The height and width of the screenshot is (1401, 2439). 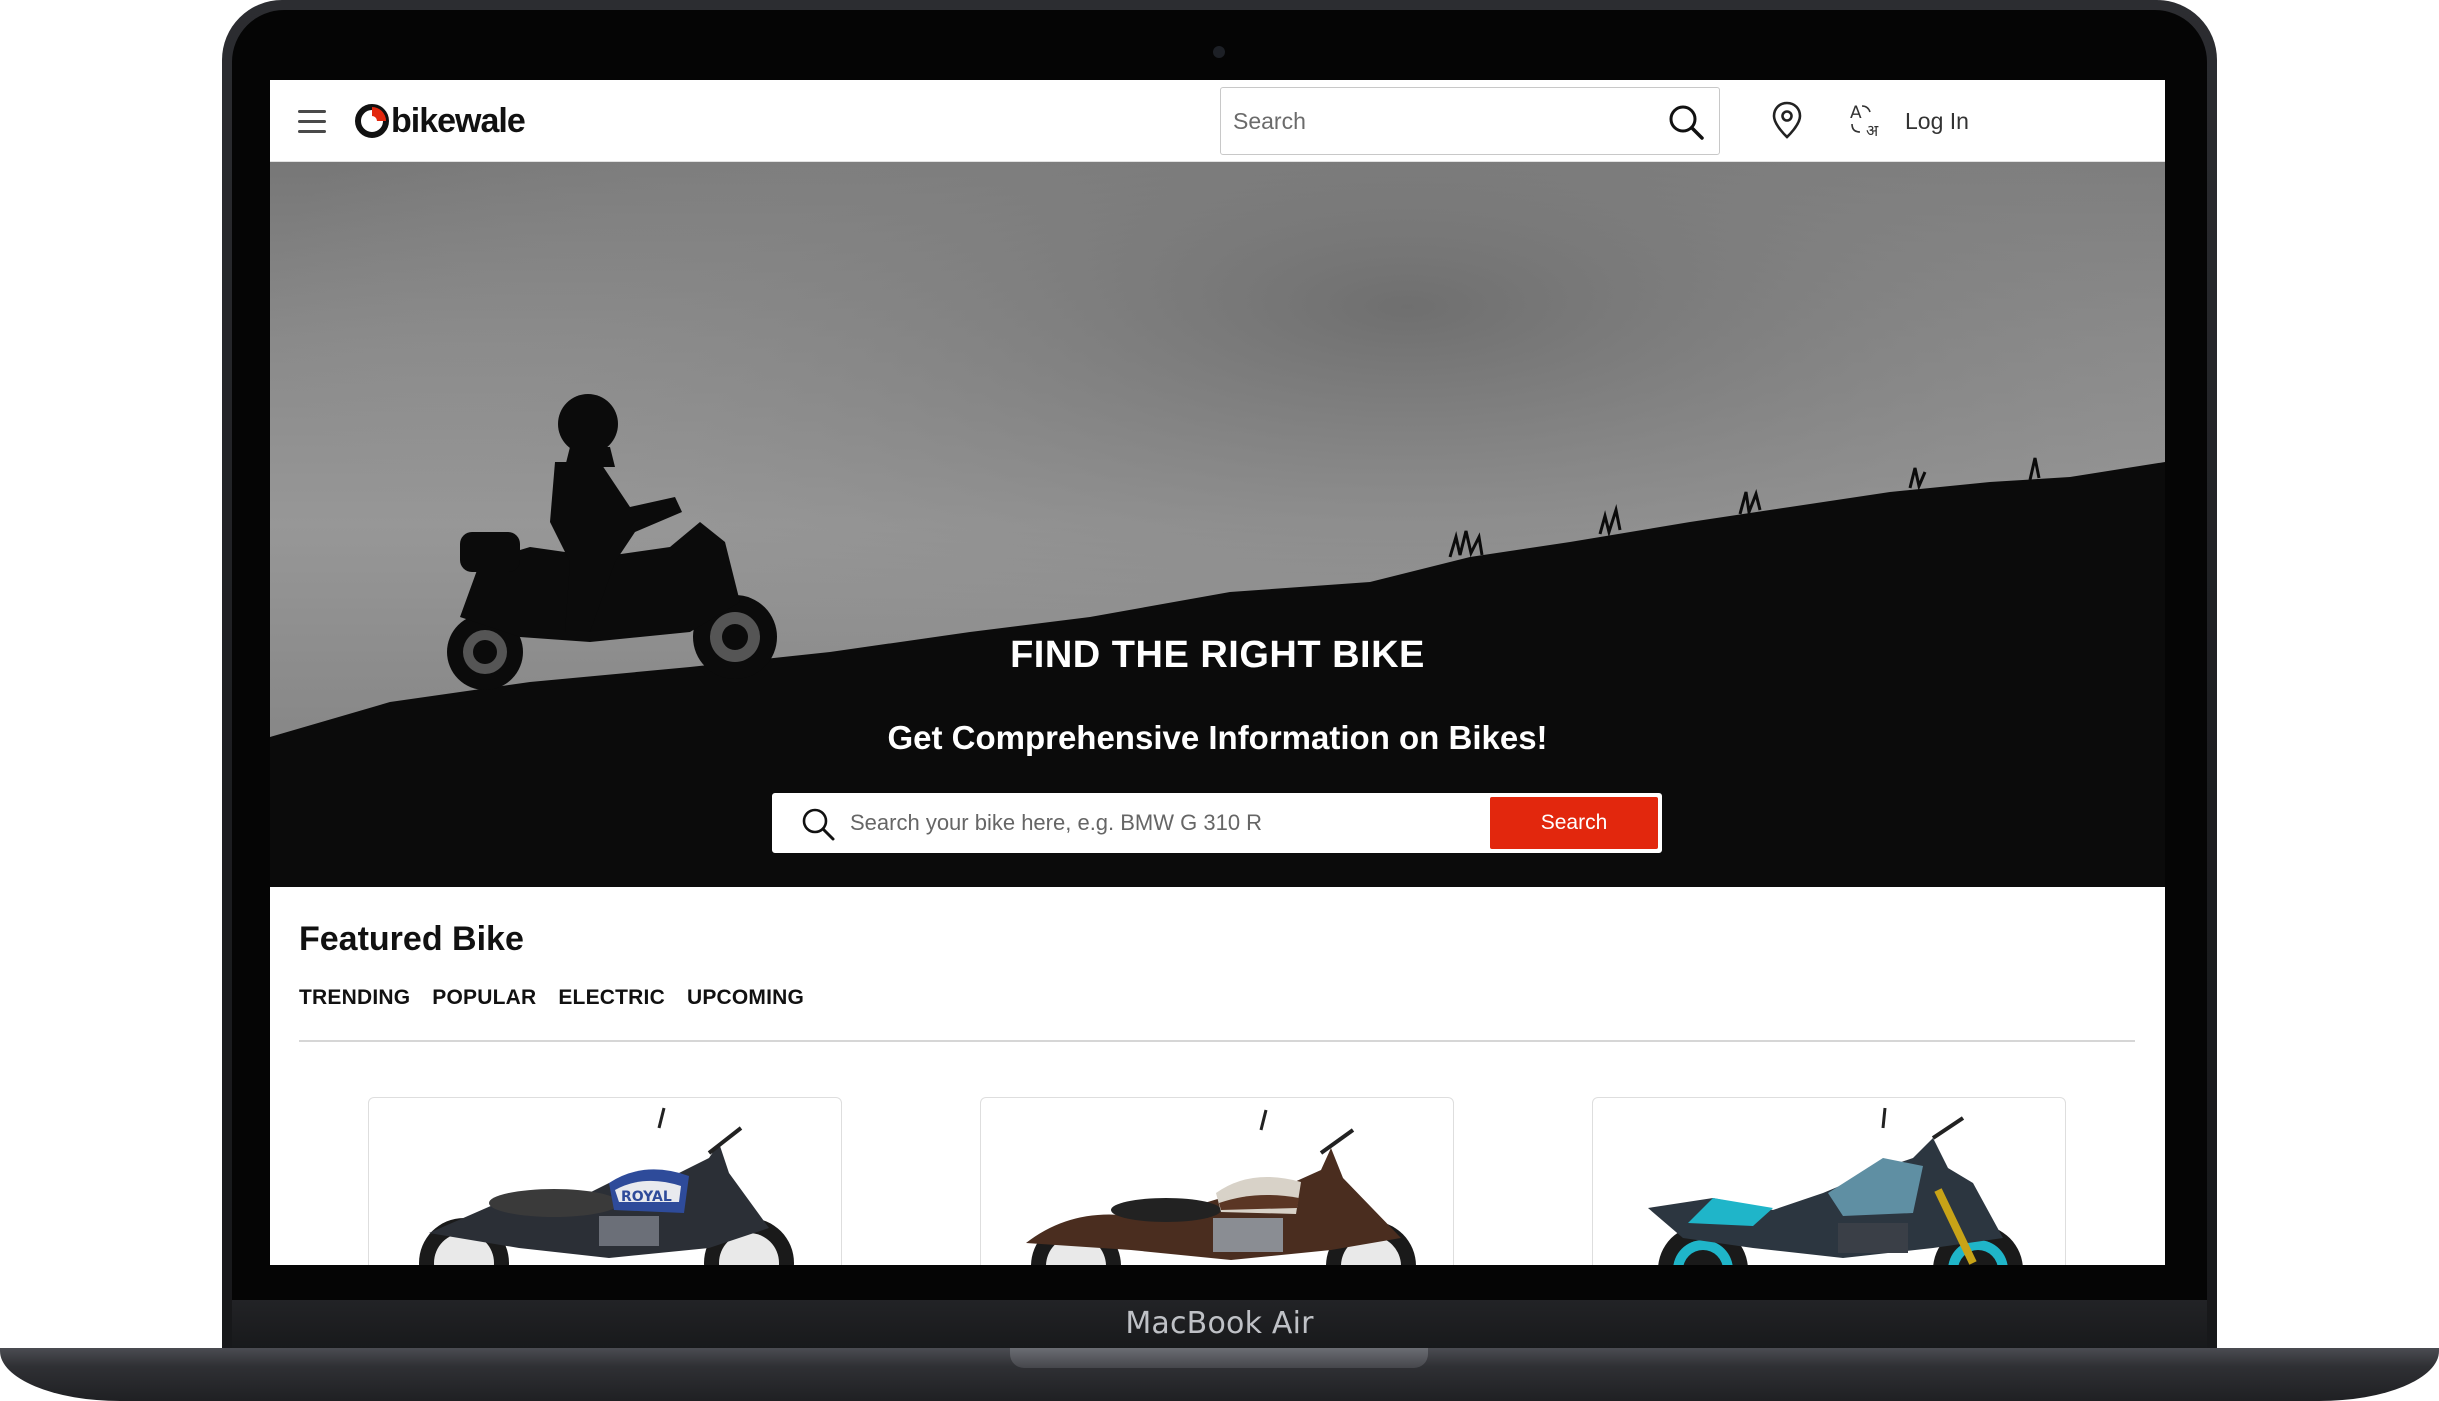 I want to click on header-search-input, so click(x=1433, y=121).